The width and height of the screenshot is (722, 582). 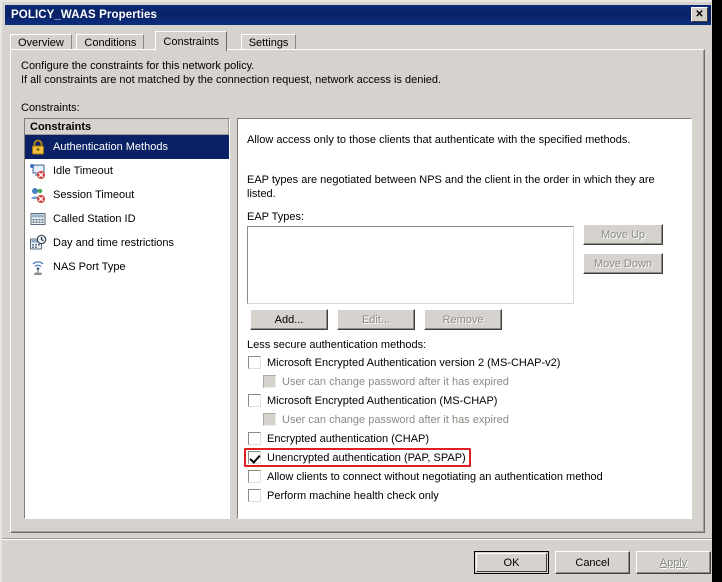 I want to click on tab-strip: Overview Conditions Constraints Settings, so click(x=358, y=41).